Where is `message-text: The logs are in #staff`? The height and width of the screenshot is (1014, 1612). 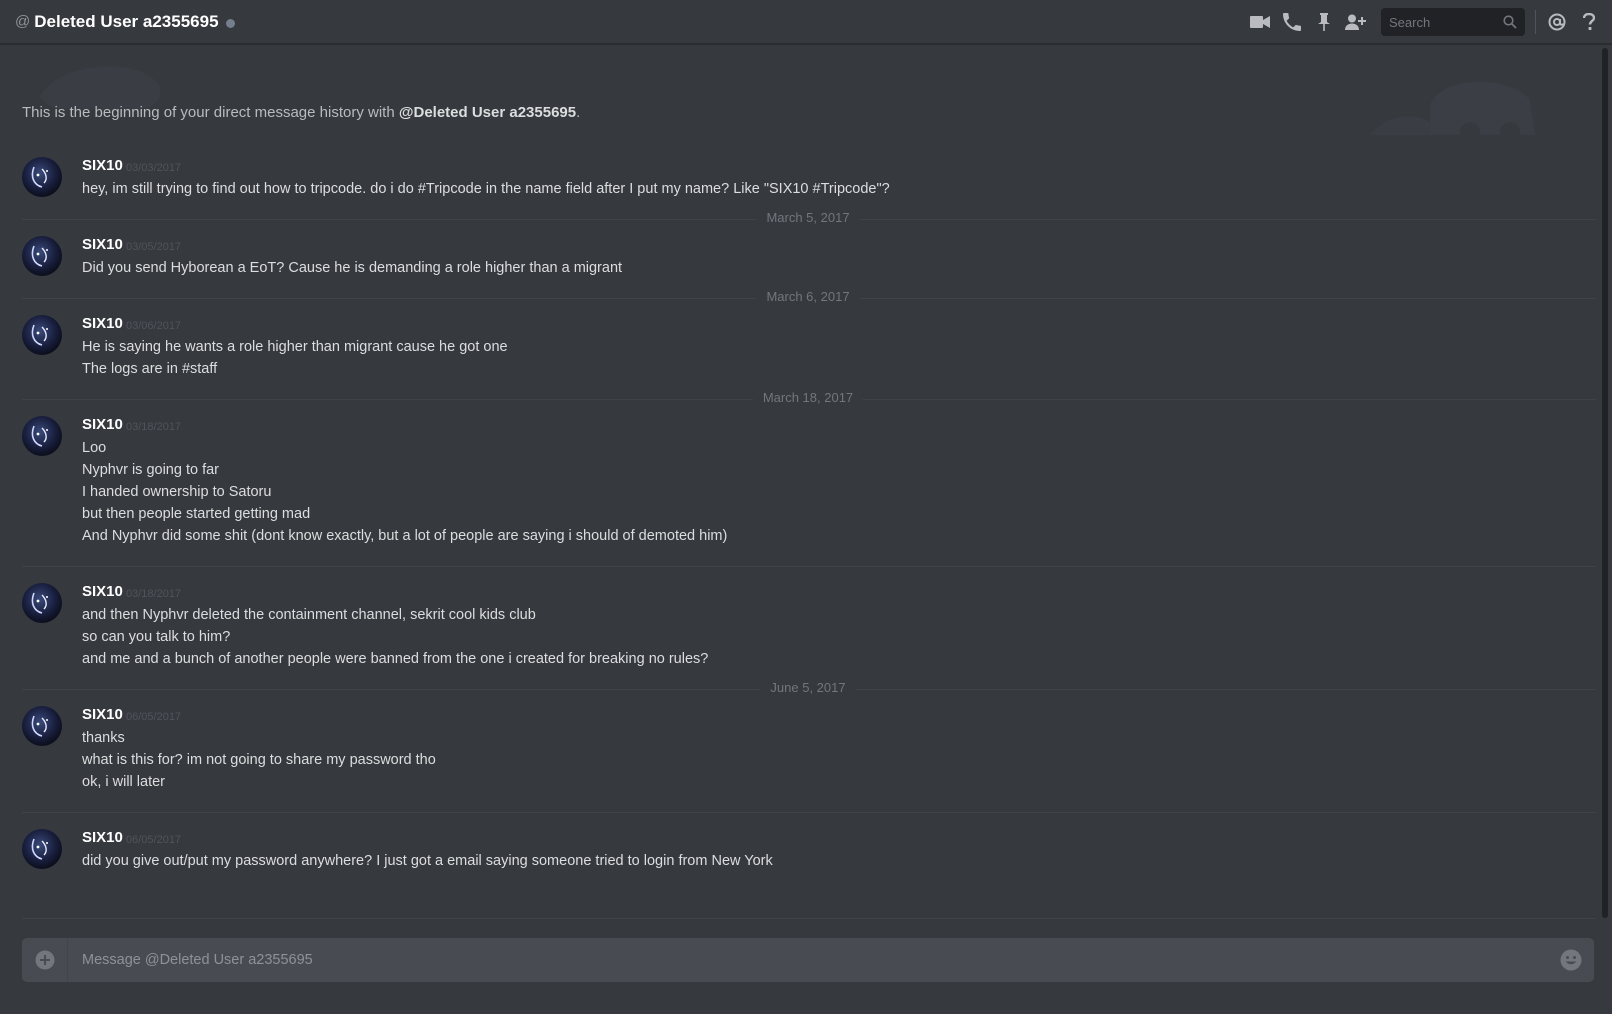
message-text: The logs are in #staff is located at coordinates (150, 369).